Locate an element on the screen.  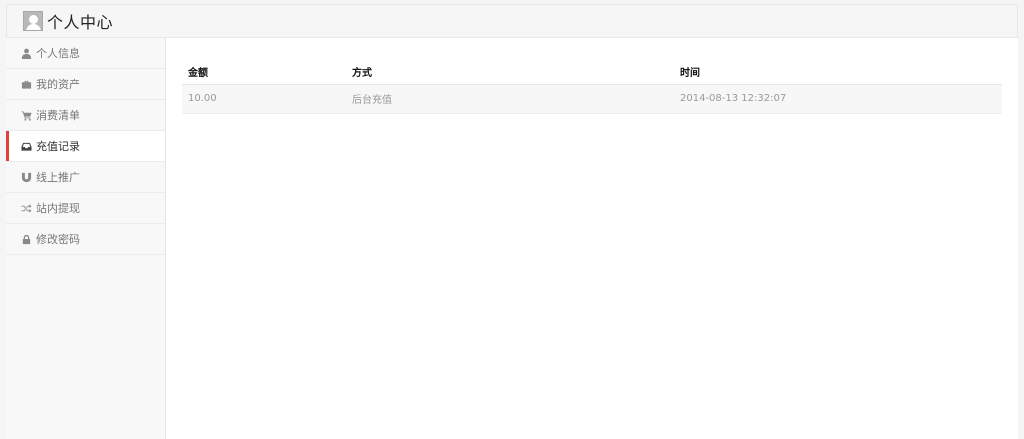
sidebar-item-label: 站内提现 is located at coordinates (58, 208).